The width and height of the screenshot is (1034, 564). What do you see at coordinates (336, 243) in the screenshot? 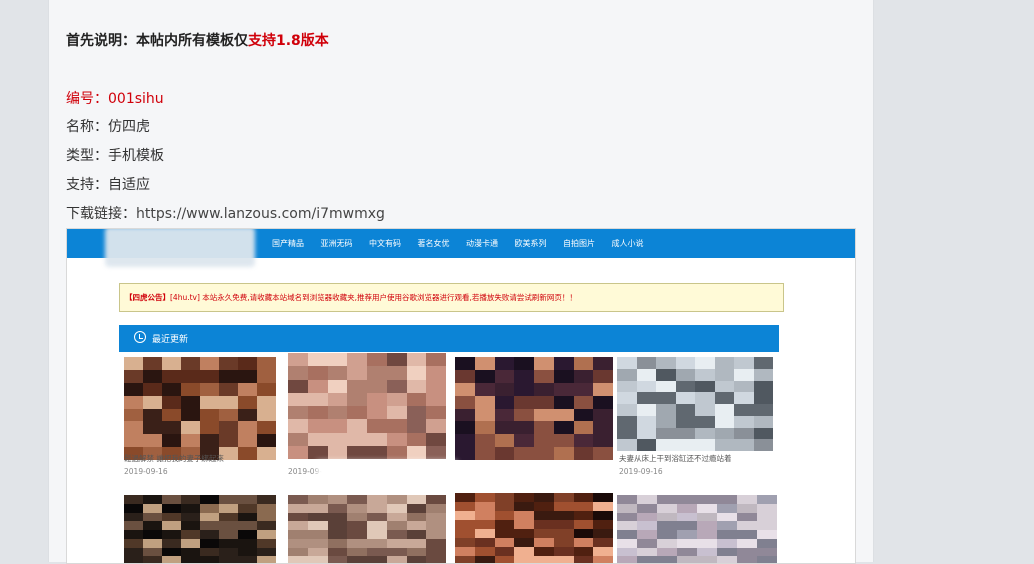
I see `preview-nav-item: 亚洲无码` at bounding box center [336, 243].